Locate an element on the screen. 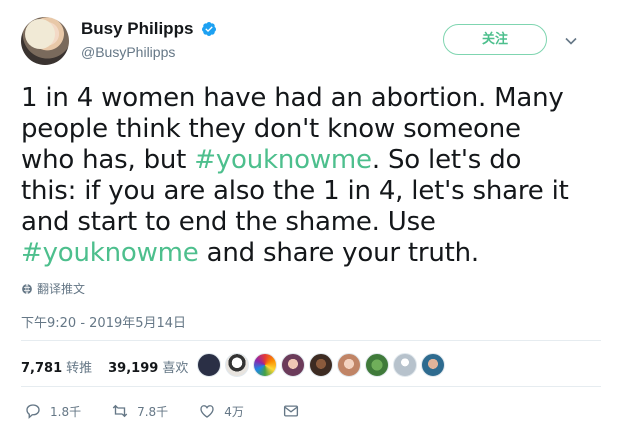  retweets-stat: 7,781 转推 is located at coordinates (56, 366).